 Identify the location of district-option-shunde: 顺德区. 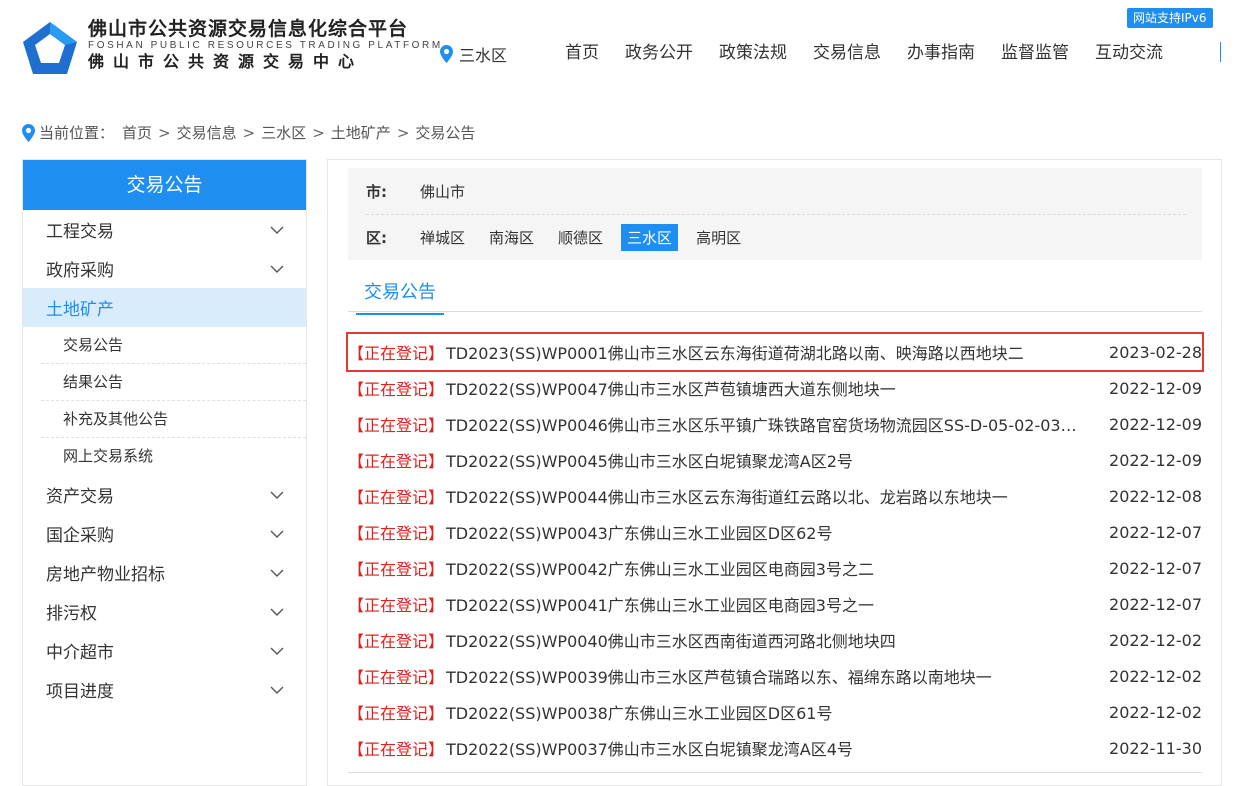
(580, 237).